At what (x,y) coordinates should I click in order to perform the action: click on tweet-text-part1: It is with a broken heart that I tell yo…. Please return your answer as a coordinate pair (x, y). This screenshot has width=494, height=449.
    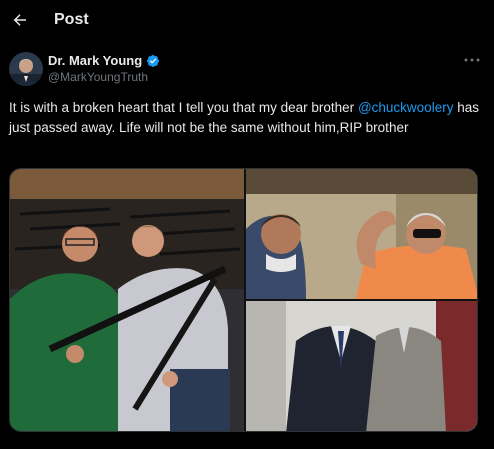
    Looking at the image, I should click on (182, 107).